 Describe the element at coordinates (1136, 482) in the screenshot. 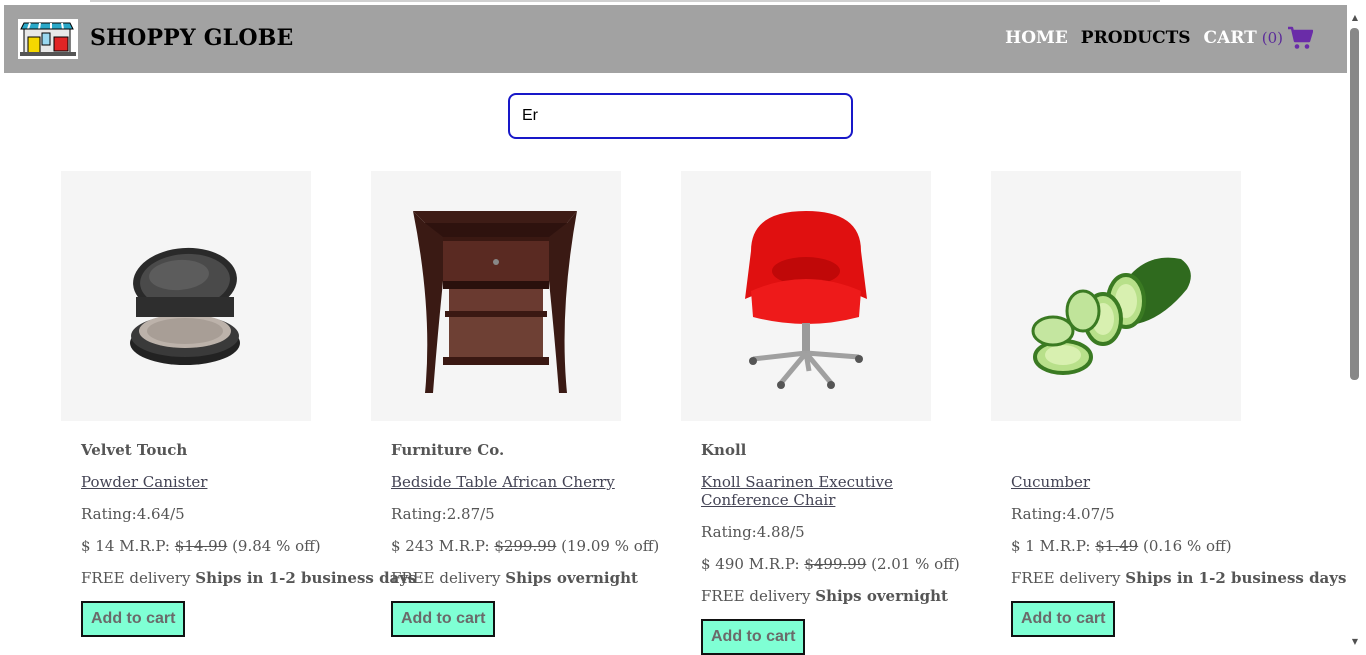

I see `product-title-link: Cucumber` at that location.